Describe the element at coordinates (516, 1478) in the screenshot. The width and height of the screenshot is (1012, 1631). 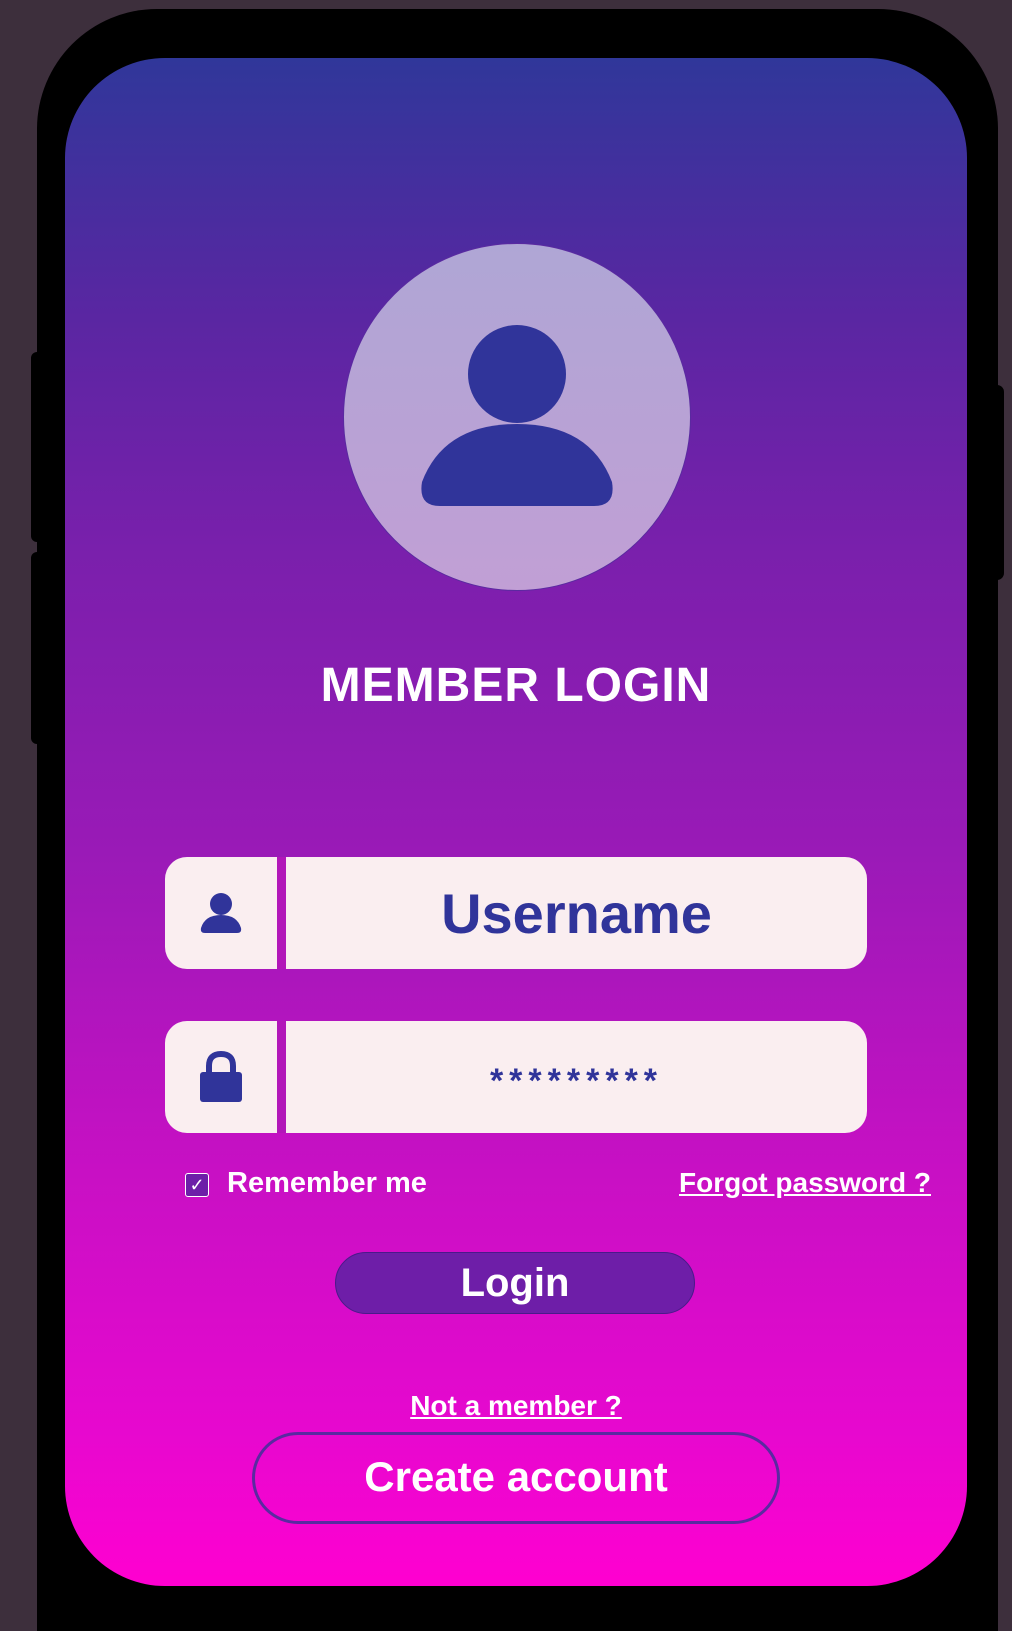
I see `create-account-button: Create account` at that location.